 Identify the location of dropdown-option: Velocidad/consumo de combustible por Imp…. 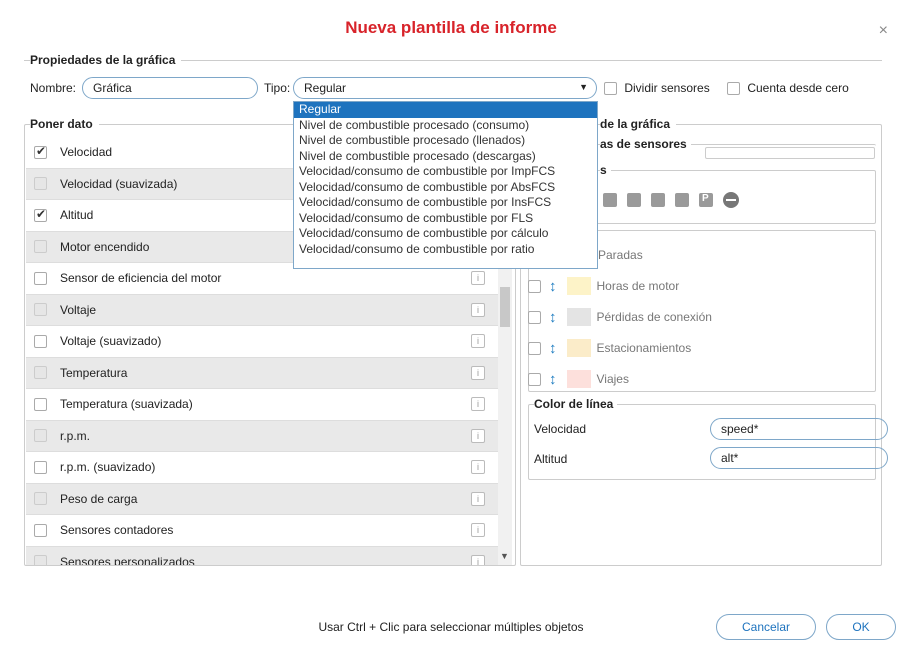
(445, 172).